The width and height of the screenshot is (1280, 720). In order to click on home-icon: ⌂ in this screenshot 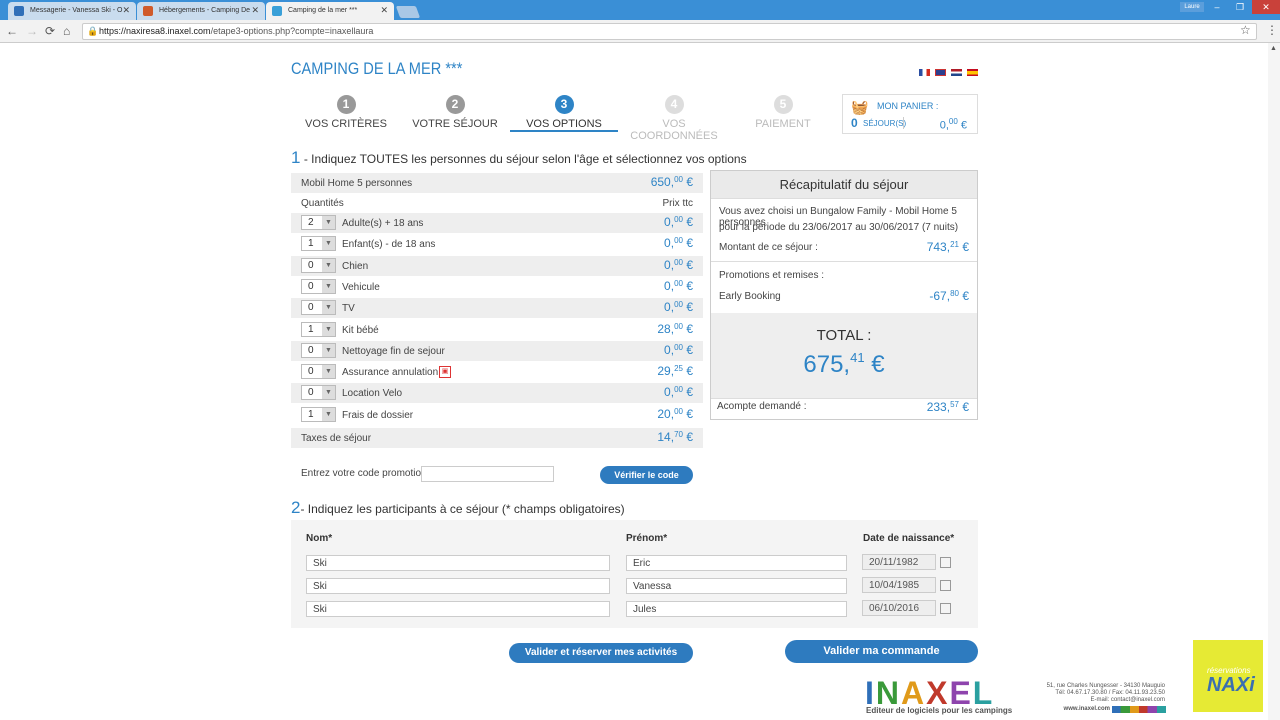, I will do `click(66, 31)`.